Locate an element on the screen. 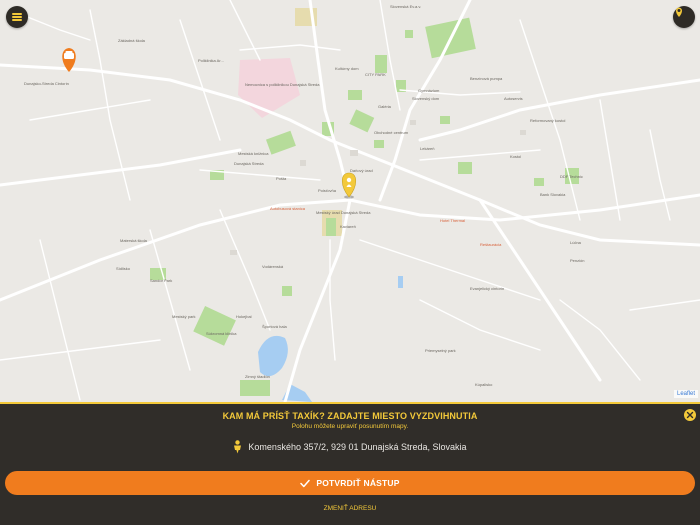 The width and height of the screenshot is (700, 525). confirm-pickup-button: POTVRDIŤ NÁSTUP is located at coordinates (350, 483).